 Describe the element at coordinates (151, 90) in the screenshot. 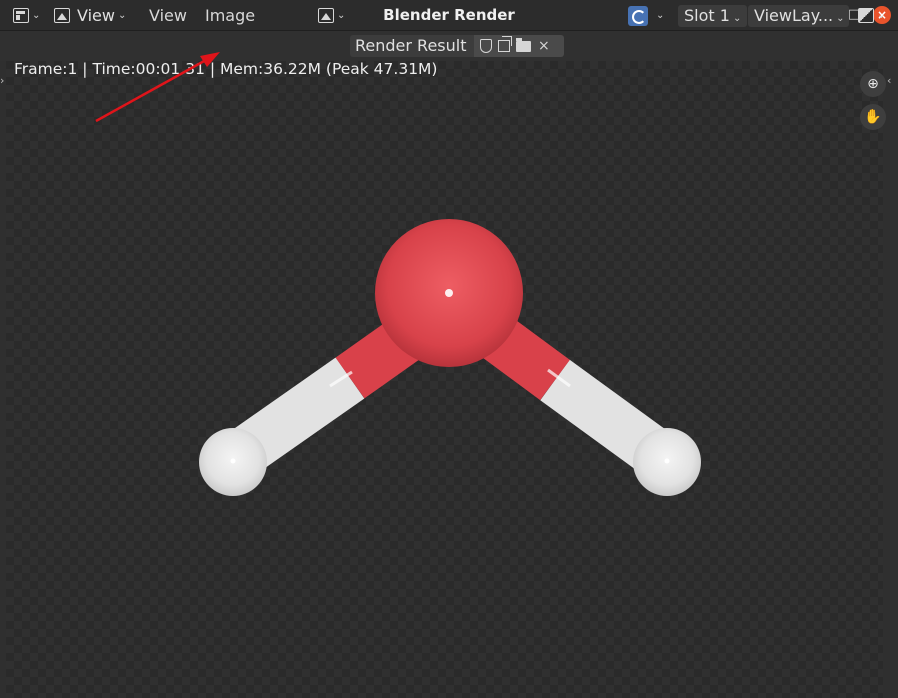

I see `arrow-shaft` at that location.